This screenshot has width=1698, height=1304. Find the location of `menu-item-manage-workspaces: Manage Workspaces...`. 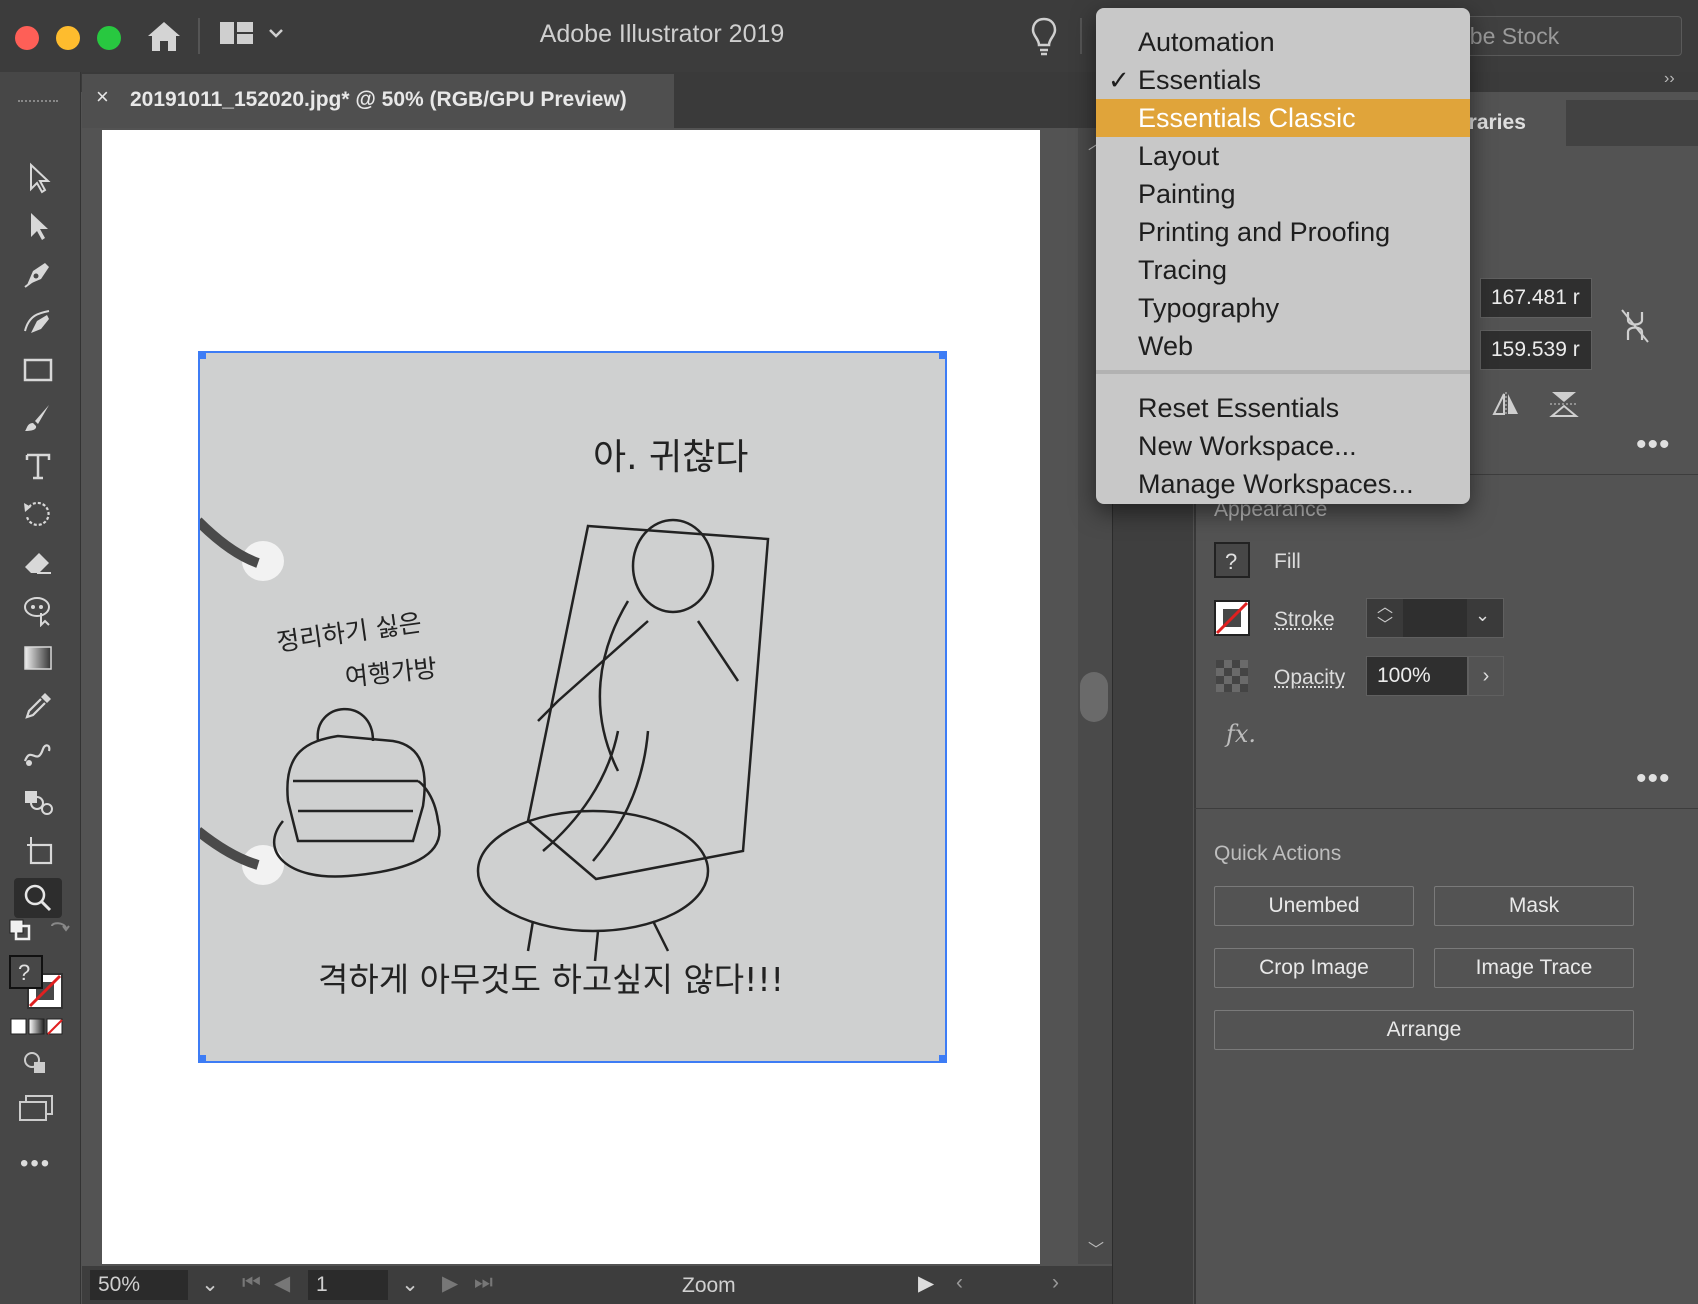

menu-item-manage-workspaces: Manage Workspaces... is located at coordinates (1283, 484).